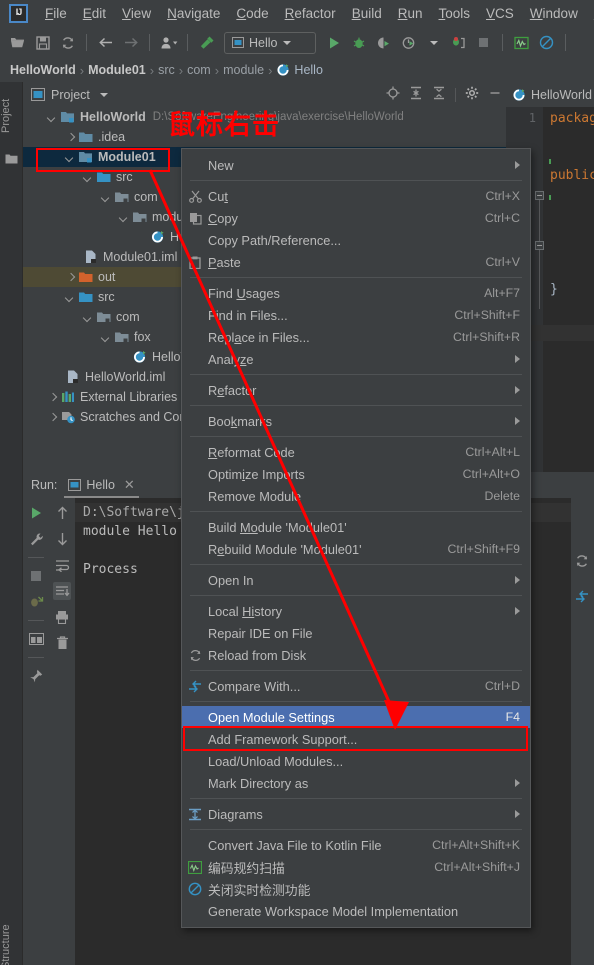 This screenshot has height=965, width=594. What do you see at coordinates (356, 196) in the screenshot?
I see `menu-item-cut: Cut Ctrl+X` at bounding box center [356, 196].